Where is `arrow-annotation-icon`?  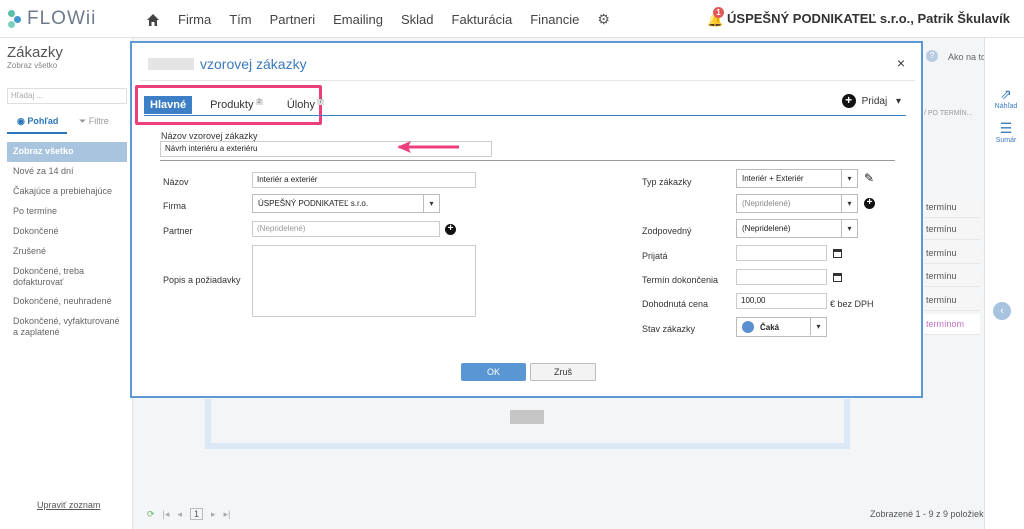
arrow-annotation-icon is located at coordinates (428, 147).